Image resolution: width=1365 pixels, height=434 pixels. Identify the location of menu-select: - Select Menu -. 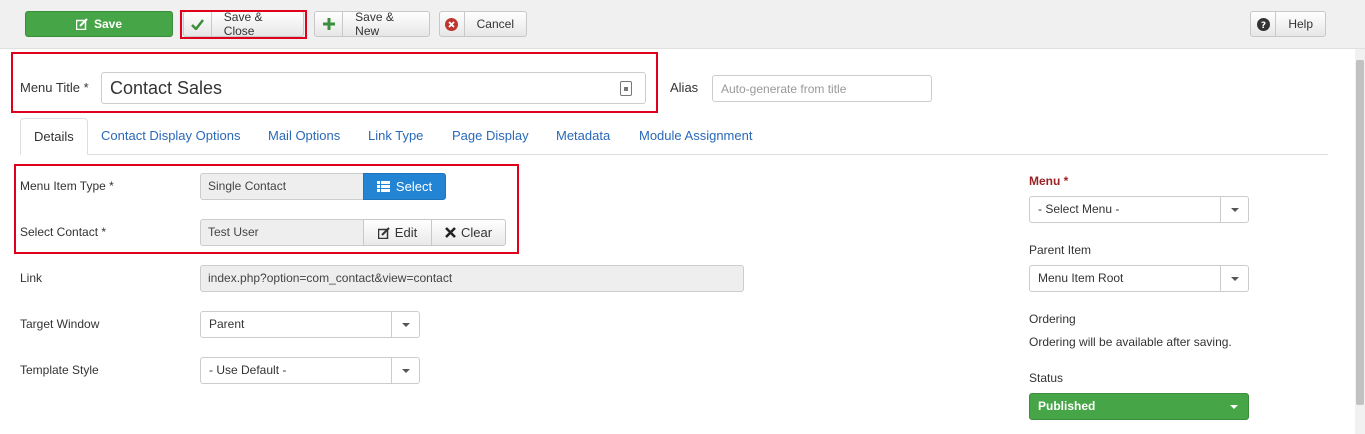
(1139, 209).